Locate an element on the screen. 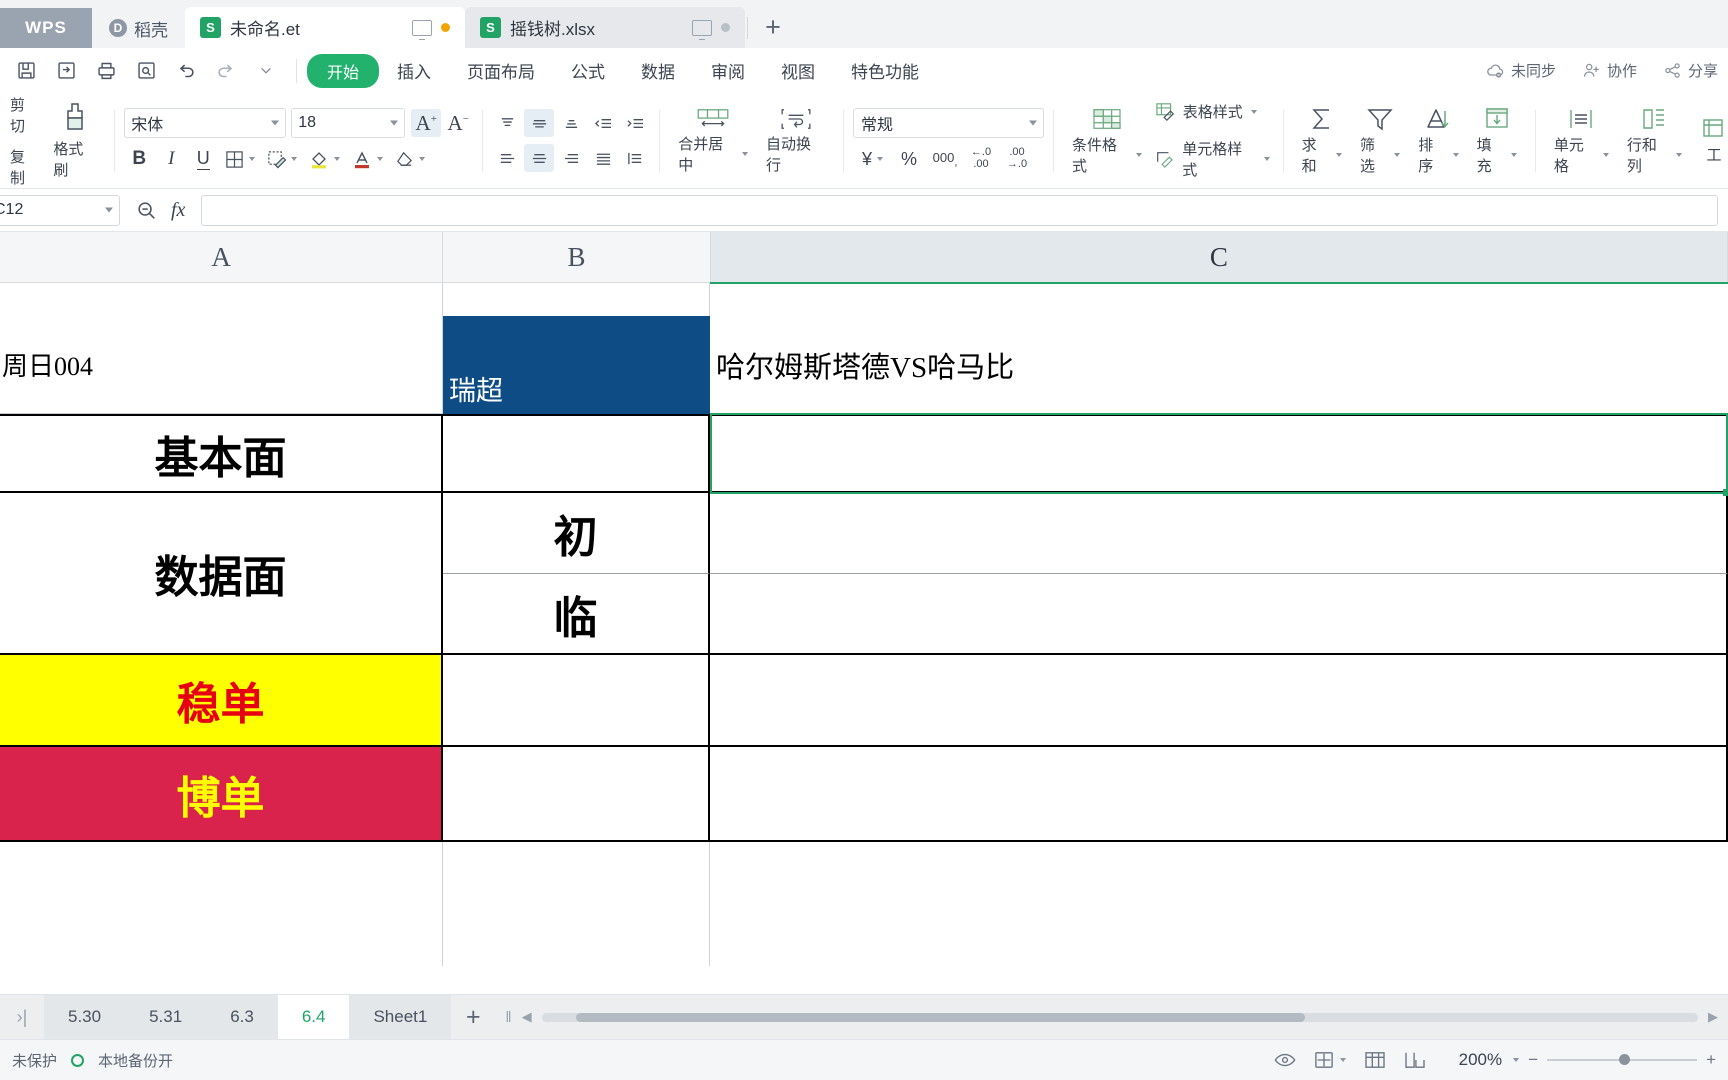  cell-b18 is located at coordinates (576, 935).